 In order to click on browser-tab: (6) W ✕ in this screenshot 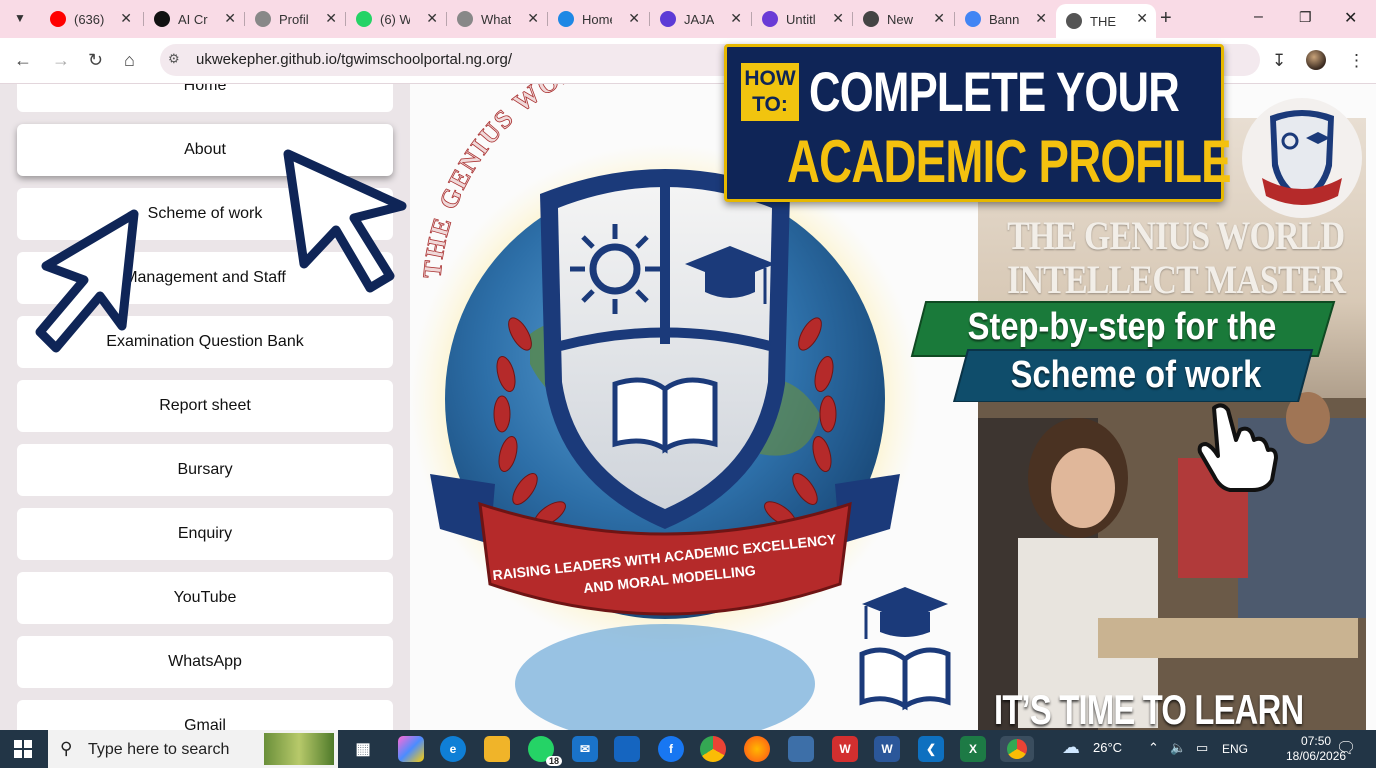, I will do `click(396, 19)`.